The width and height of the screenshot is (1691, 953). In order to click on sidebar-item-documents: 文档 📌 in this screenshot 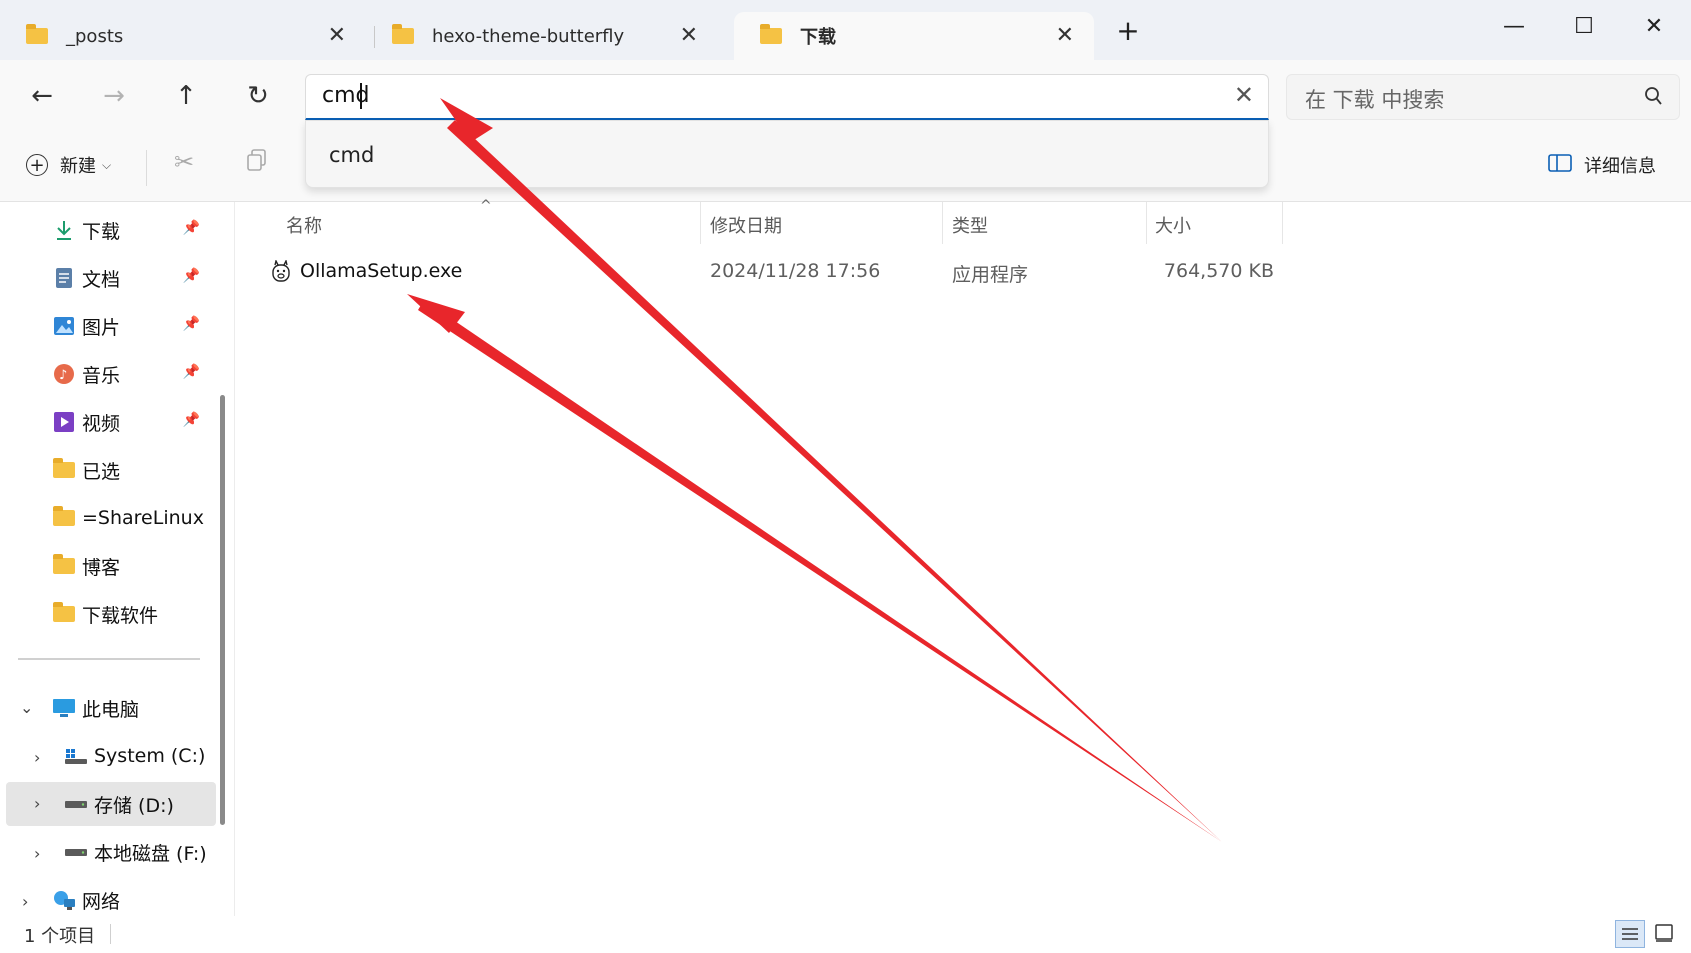, I will do `click(105, 278)`.